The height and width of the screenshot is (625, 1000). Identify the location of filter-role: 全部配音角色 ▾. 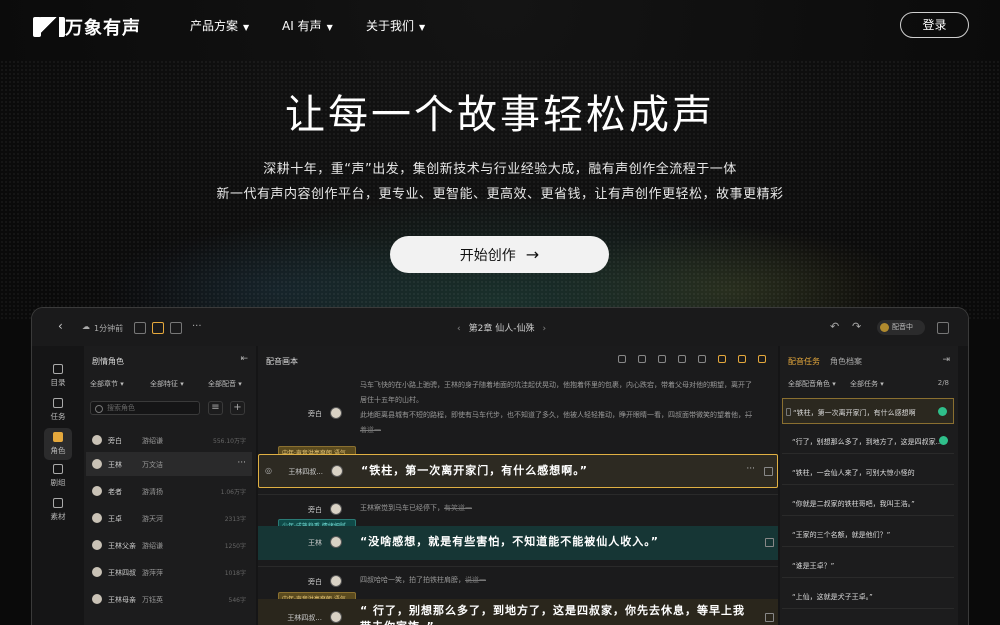
(812, 384).